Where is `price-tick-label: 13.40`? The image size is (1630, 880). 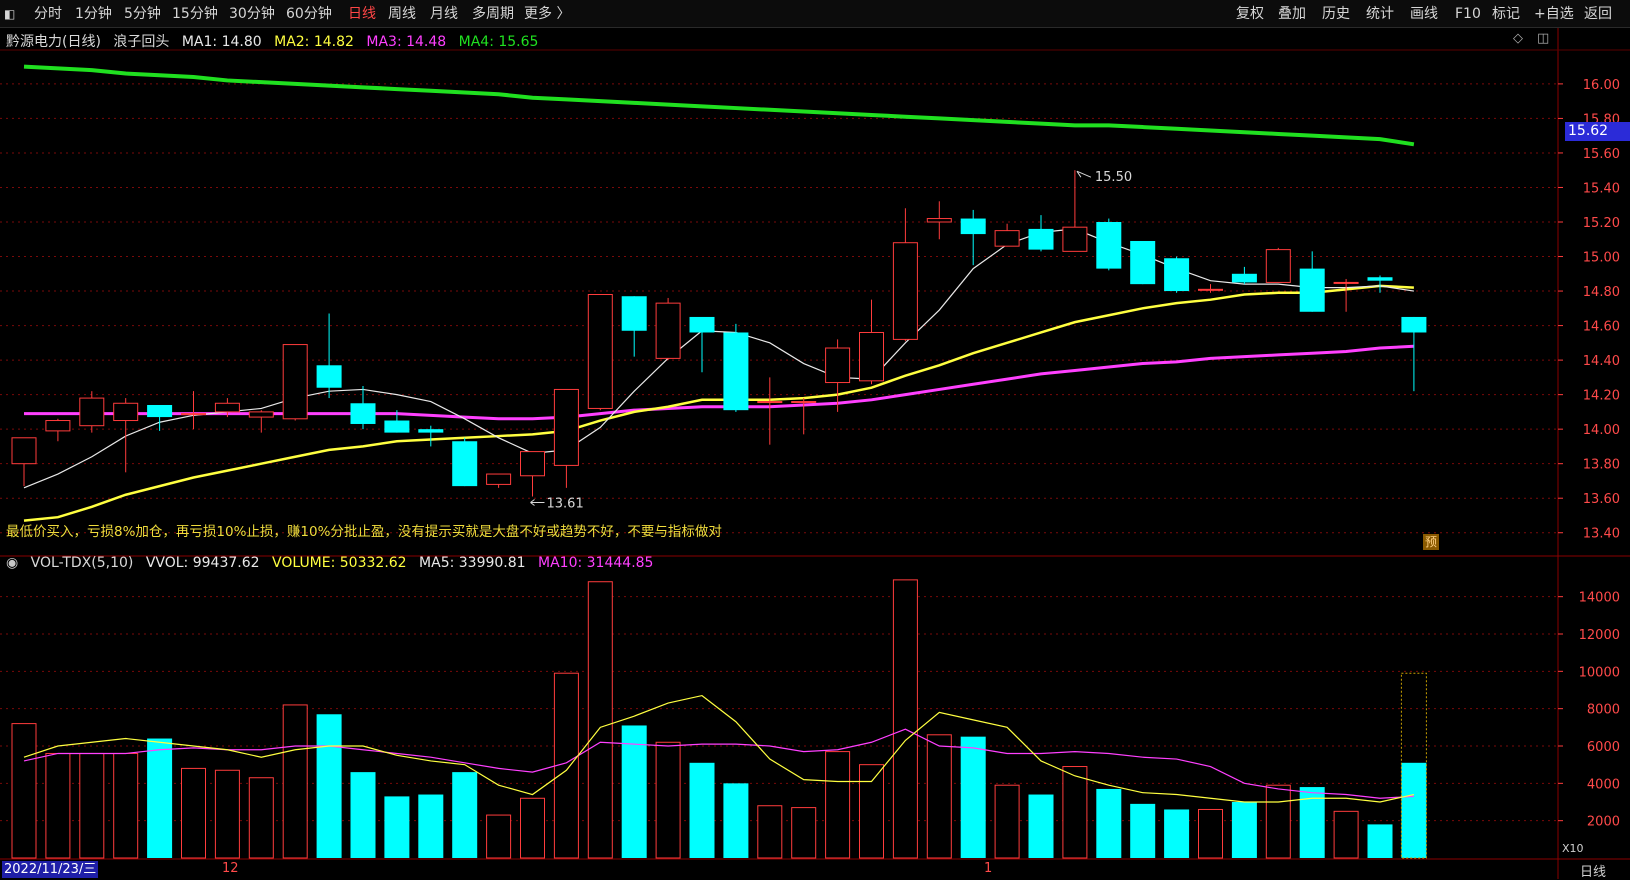 price-tick-label: 13.40 is located at coordinates (1601, 534).